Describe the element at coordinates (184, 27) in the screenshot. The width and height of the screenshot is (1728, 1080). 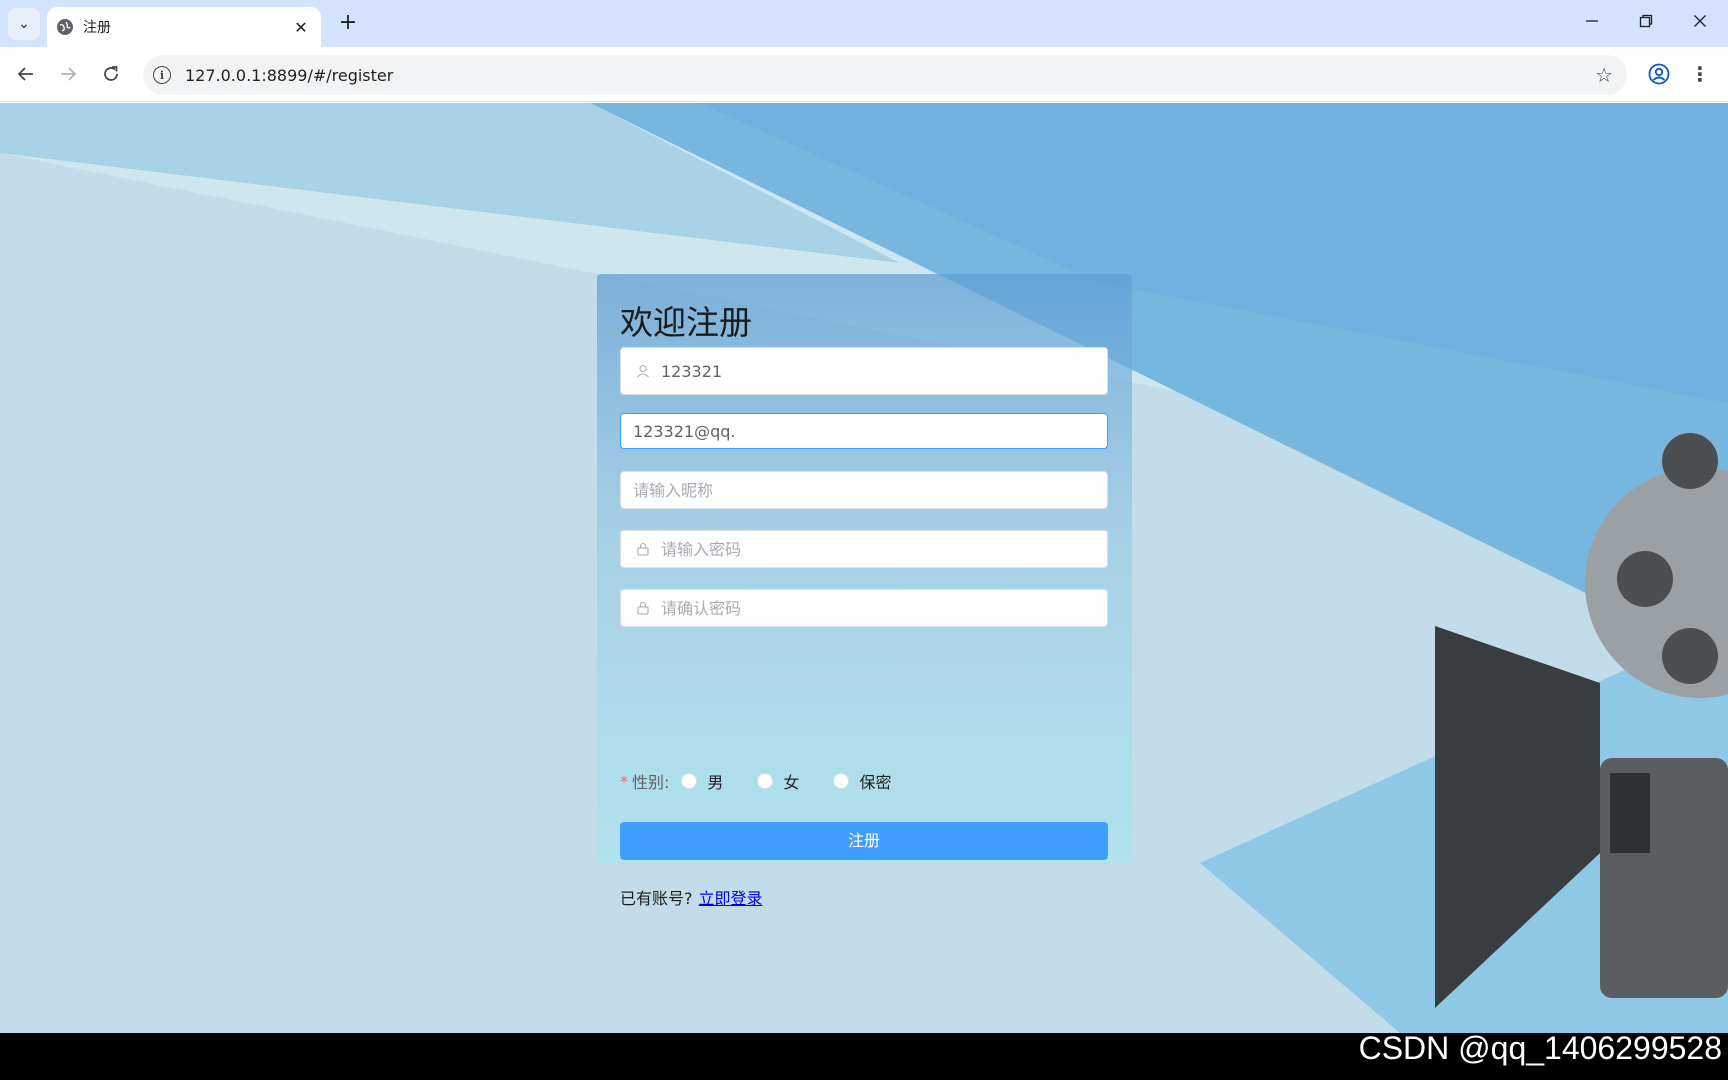
I see `tab-register: 注册 ✕` at that location.